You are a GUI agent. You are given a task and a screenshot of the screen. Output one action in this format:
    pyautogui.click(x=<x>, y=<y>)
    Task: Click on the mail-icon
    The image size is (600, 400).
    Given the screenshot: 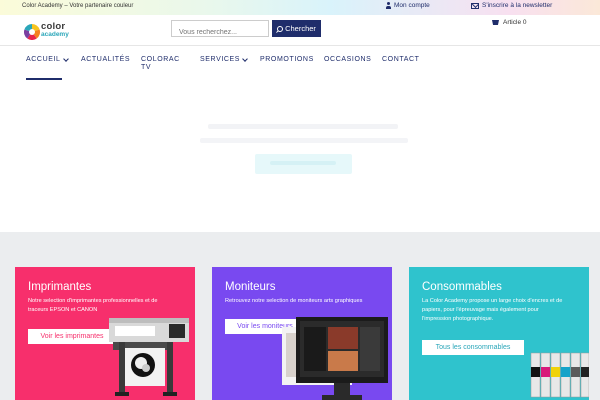 What is the action you would take?
    pyautogui.click(x=475, y=5)
    